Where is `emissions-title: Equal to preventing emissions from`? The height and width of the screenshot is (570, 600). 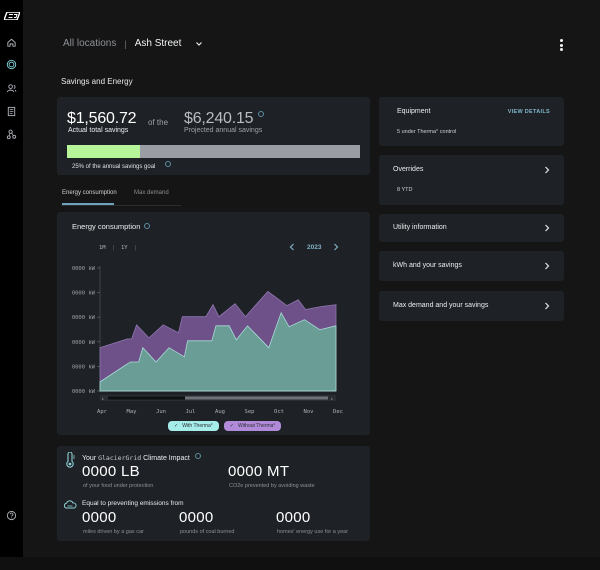
emissions-title: Equal to preventing emissions from is located at coordinates (133, 503).